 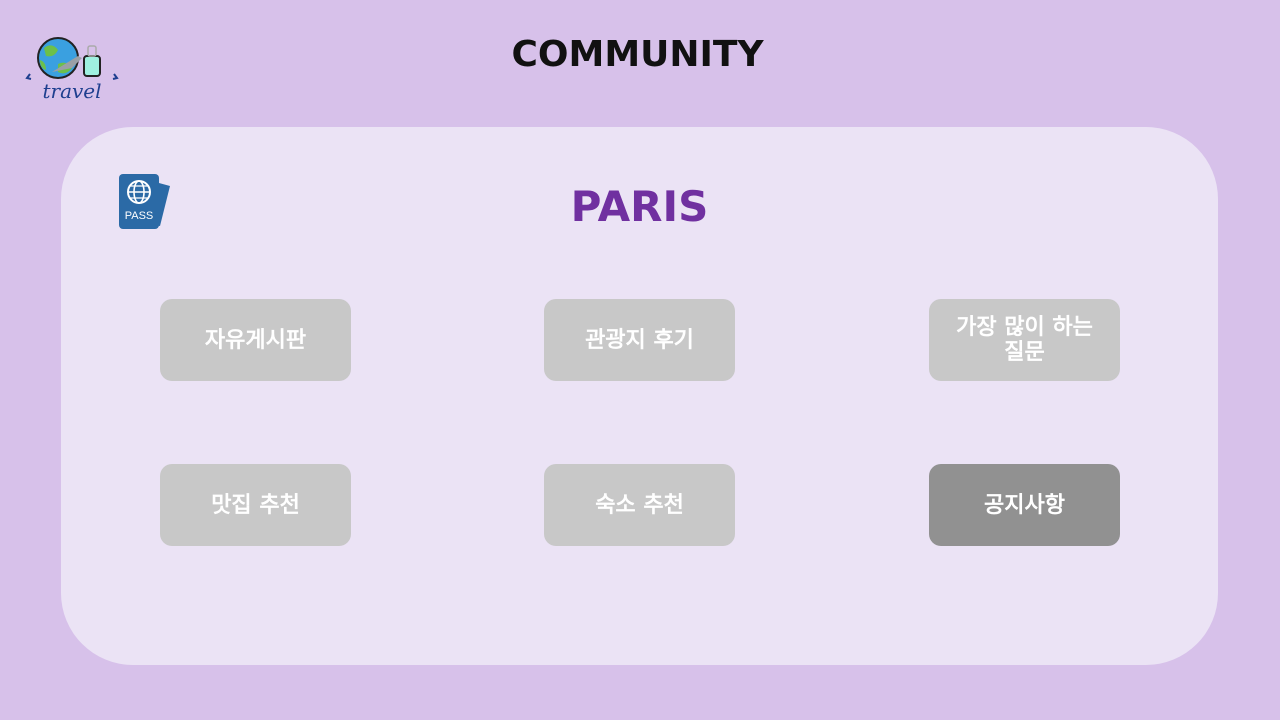 I want to click on restaurant-recommend-button: 맛집 추천, so click(x=255, y=505).